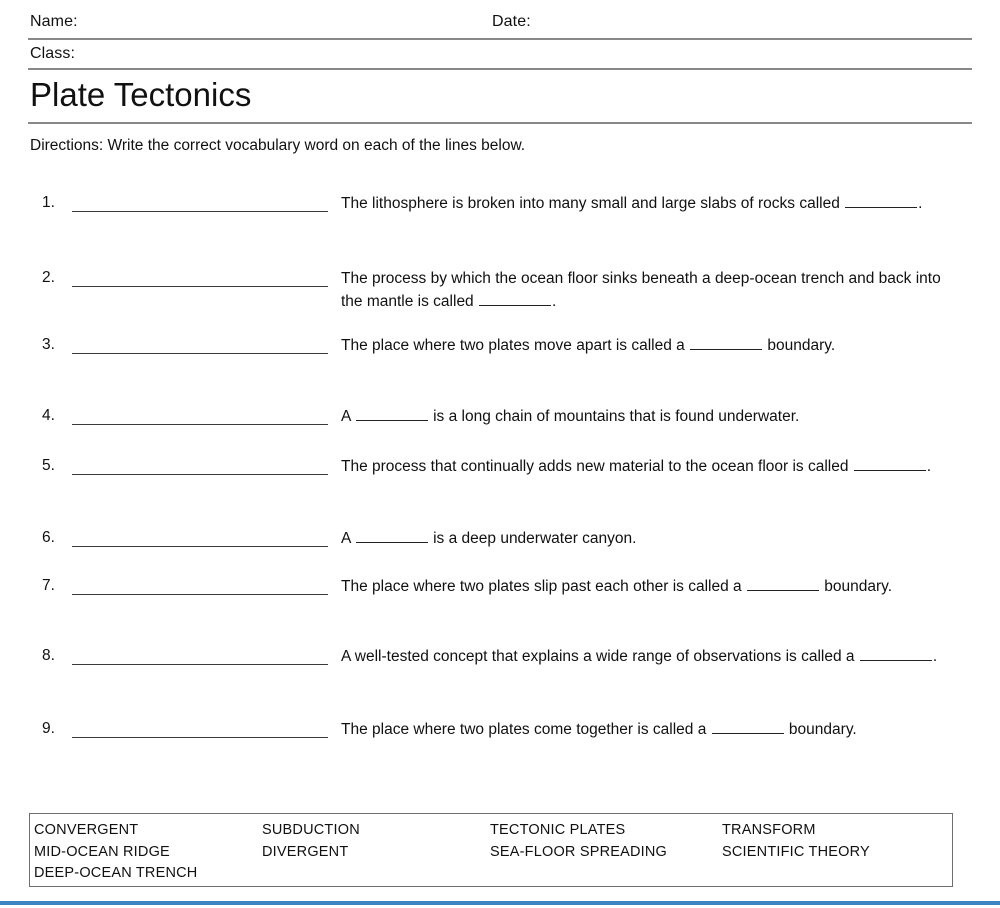 The image size is (1000, 908). Describe the element at coordinates (311, 830) in the screenshot. I see `word-bank-item: SUBDUCTION` at that location.